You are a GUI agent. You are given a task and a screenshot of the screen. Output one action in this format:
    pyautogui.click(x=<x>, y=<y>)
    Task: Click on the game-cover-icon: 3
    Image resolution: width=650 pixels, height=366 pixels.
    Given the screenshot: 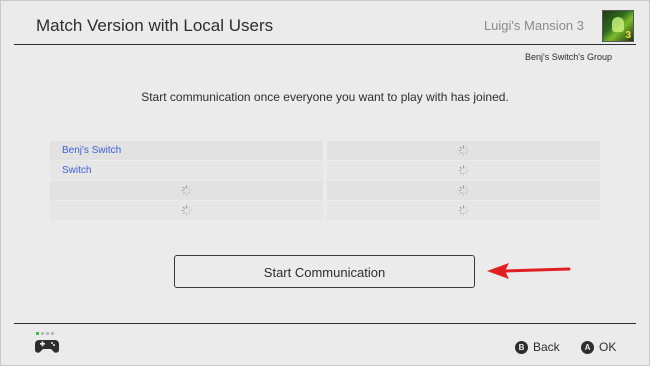 What is the action you would take?
    pyautogui.click(x=618, y=26)
    